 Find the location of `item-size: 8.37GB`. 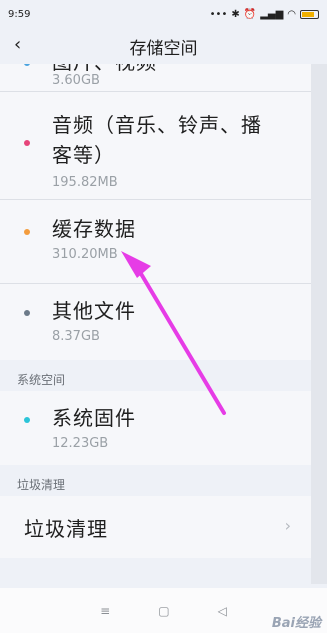

item-size: 8.37GB is located at coordinates (76, 336).